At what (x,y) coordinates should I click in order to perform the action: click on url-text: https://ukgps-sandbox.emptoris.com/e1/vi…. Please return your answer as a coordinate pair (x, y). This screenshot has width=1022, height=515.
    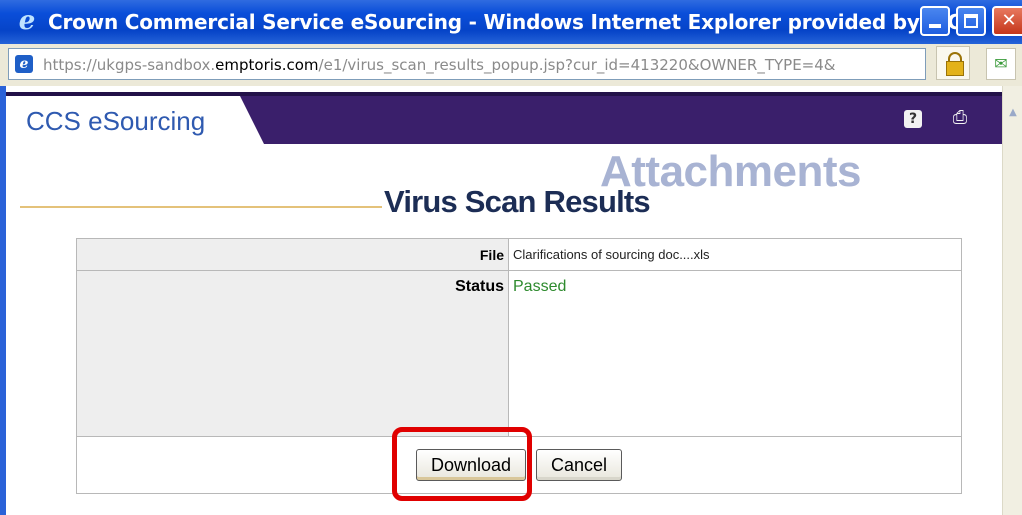
    Looking at the image, I should click on (483, 65).